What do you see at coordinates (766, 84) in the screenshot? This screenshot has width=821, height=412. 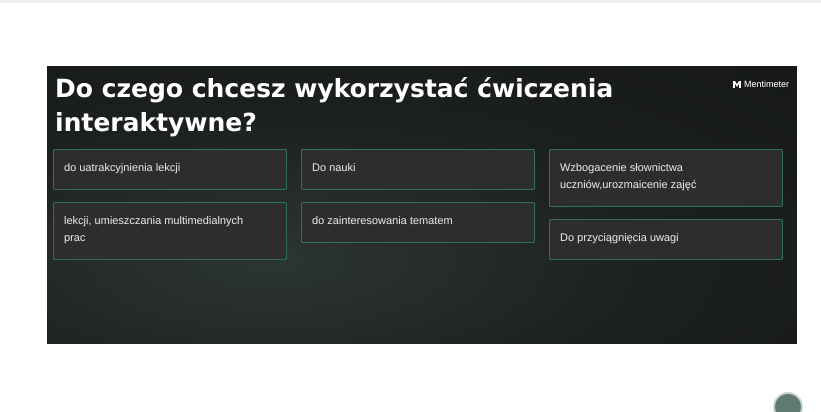 I see `brand-name: Mentimeter` at bounding box center [766, 84].